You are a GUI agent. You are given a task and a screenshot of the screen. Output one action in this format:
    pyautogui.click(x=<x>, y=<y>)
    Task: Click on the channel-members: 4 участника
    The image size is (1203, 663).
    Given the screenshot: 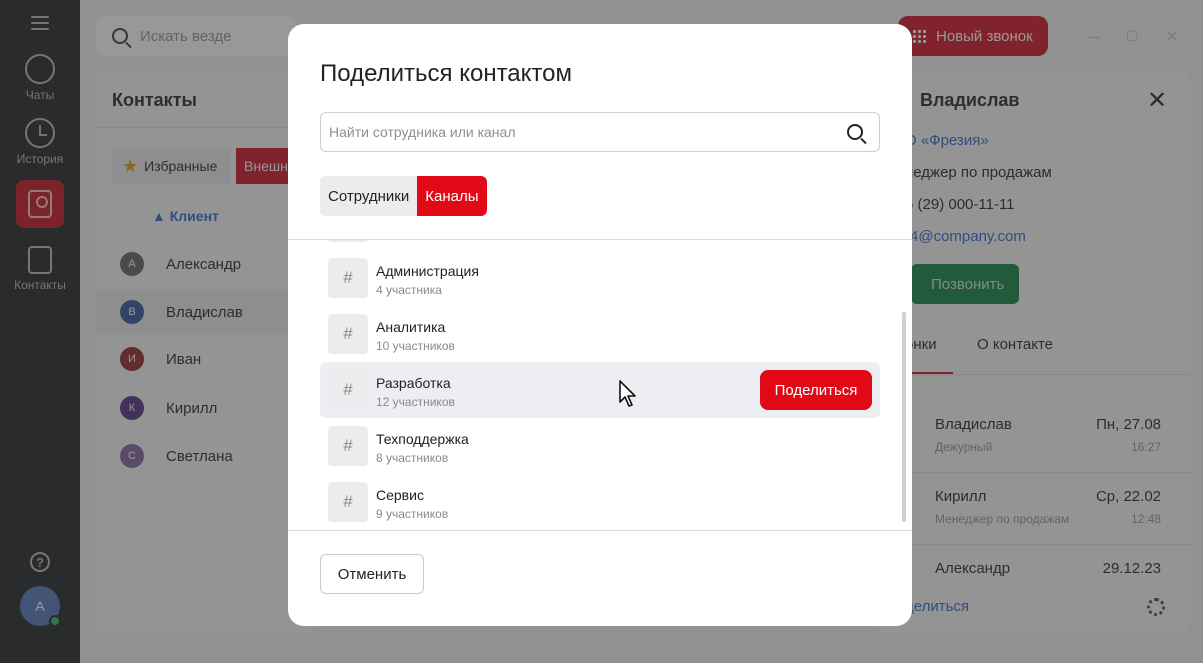 What is the action you would take?
    pyautogui.click(x=409, y=290)
    